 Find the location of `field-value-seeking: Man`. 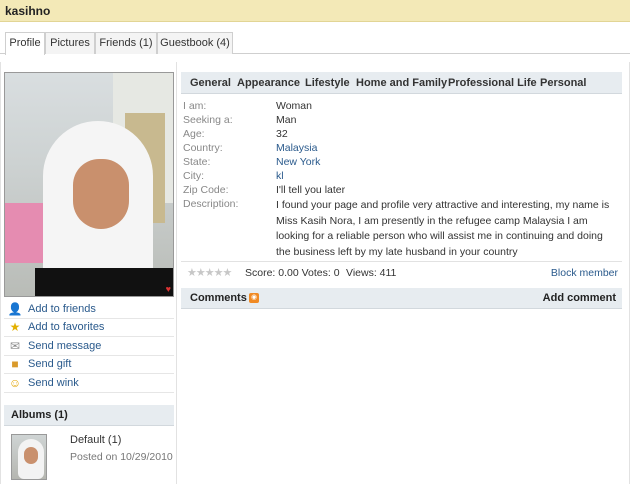

field-value-seeking: Man is located at coordinates (286, 120).